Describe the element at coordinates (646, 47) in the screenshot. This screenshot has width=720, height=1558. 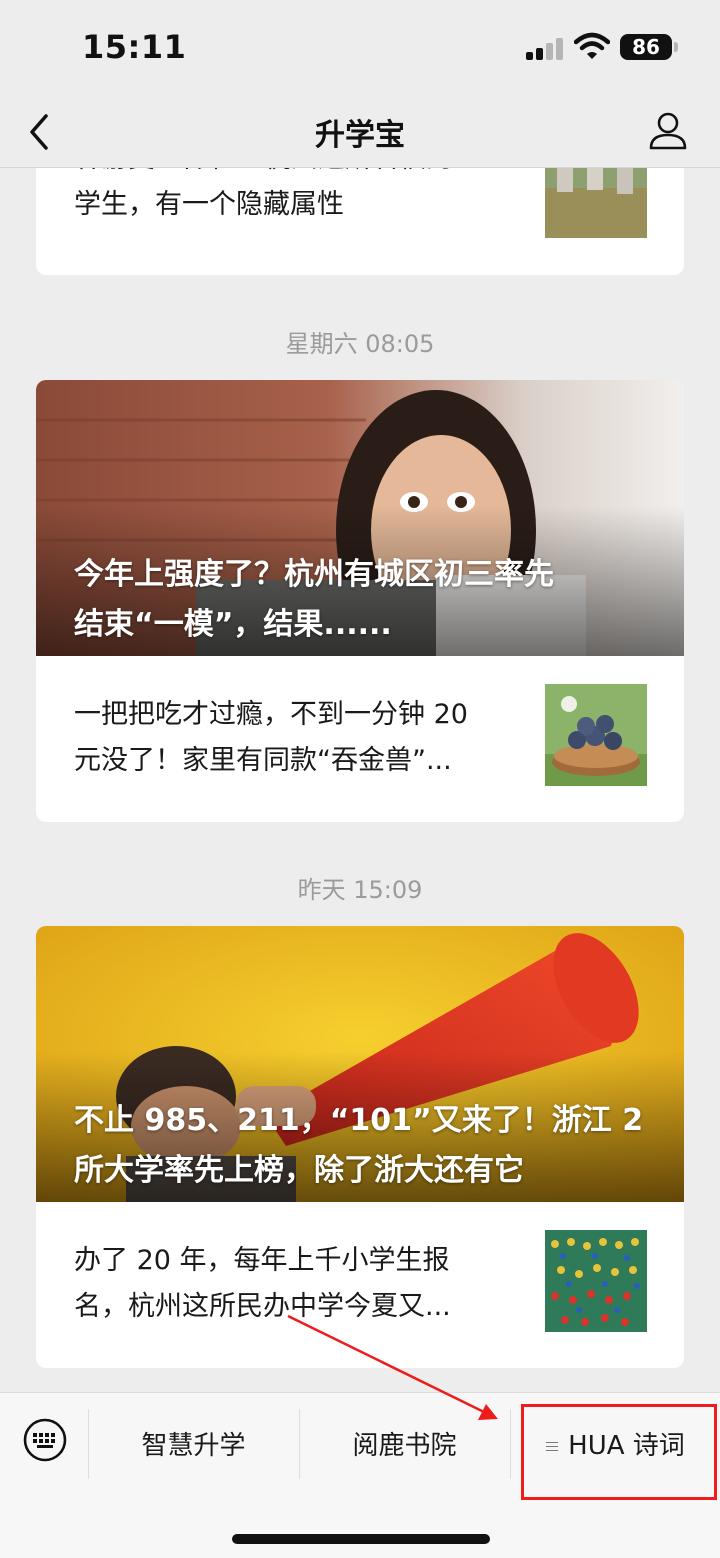
I see `battery-icon: 86` at that location.